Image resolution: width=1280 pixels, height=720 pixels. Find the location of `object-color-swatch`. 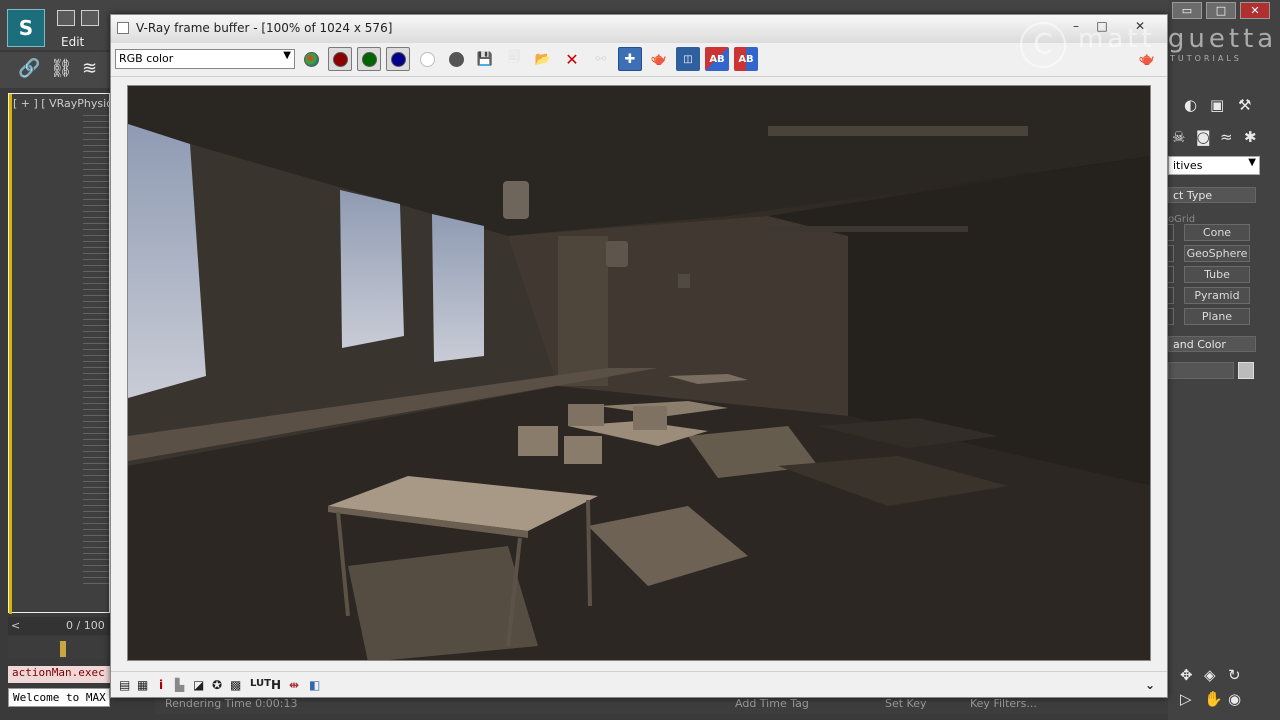

object-color-swatch is located at coordinates (1246, 370).